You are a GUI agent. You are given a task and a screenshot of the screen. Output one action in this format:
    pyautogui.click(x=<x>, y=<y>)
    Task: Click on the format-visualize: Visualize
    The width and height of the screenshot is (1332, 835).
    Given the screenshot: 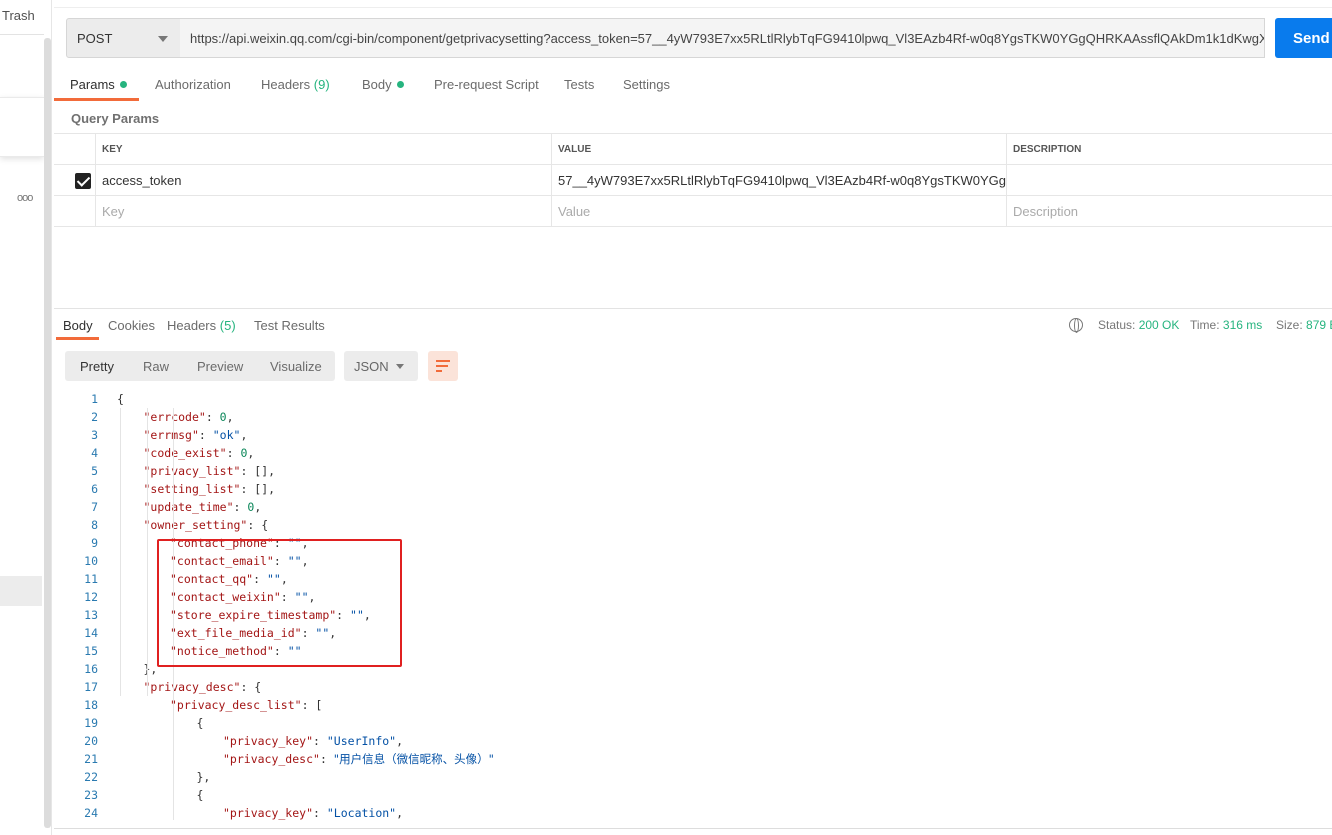 What is the action you would take?
    pyautogui.click(x=296, y=366)
    